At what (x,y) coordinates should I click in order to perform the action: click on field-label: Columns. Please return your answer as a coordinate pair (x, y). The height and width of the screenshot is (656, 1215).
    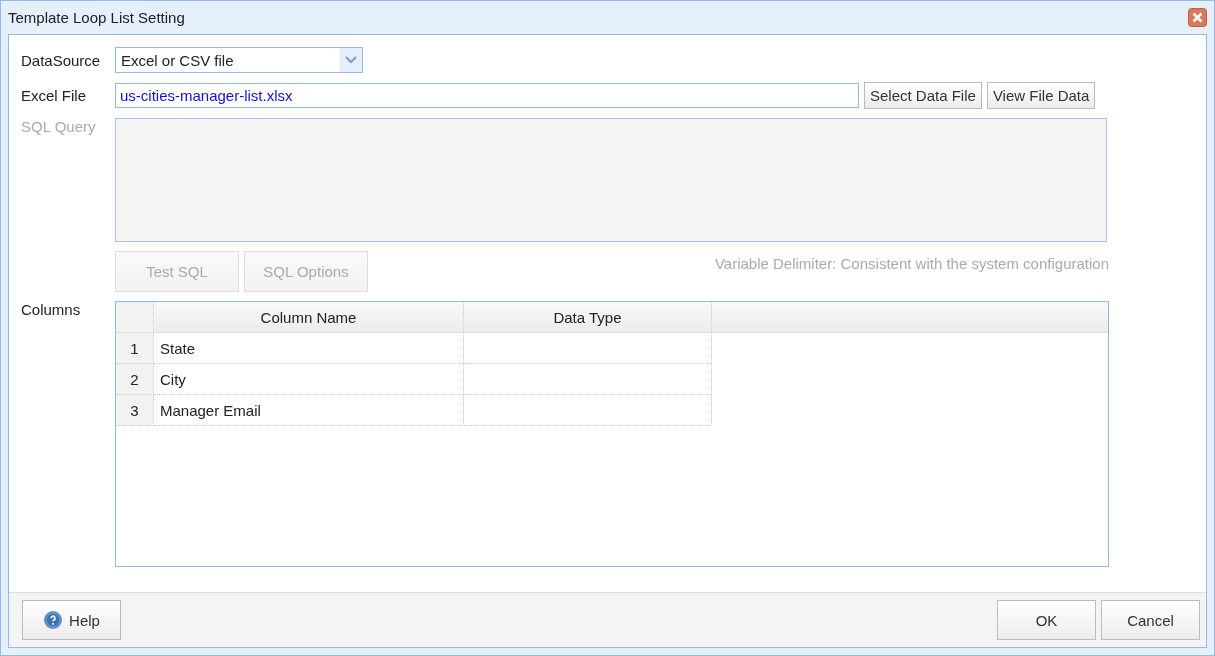
    Looking at the image, I should click on (51, 309).